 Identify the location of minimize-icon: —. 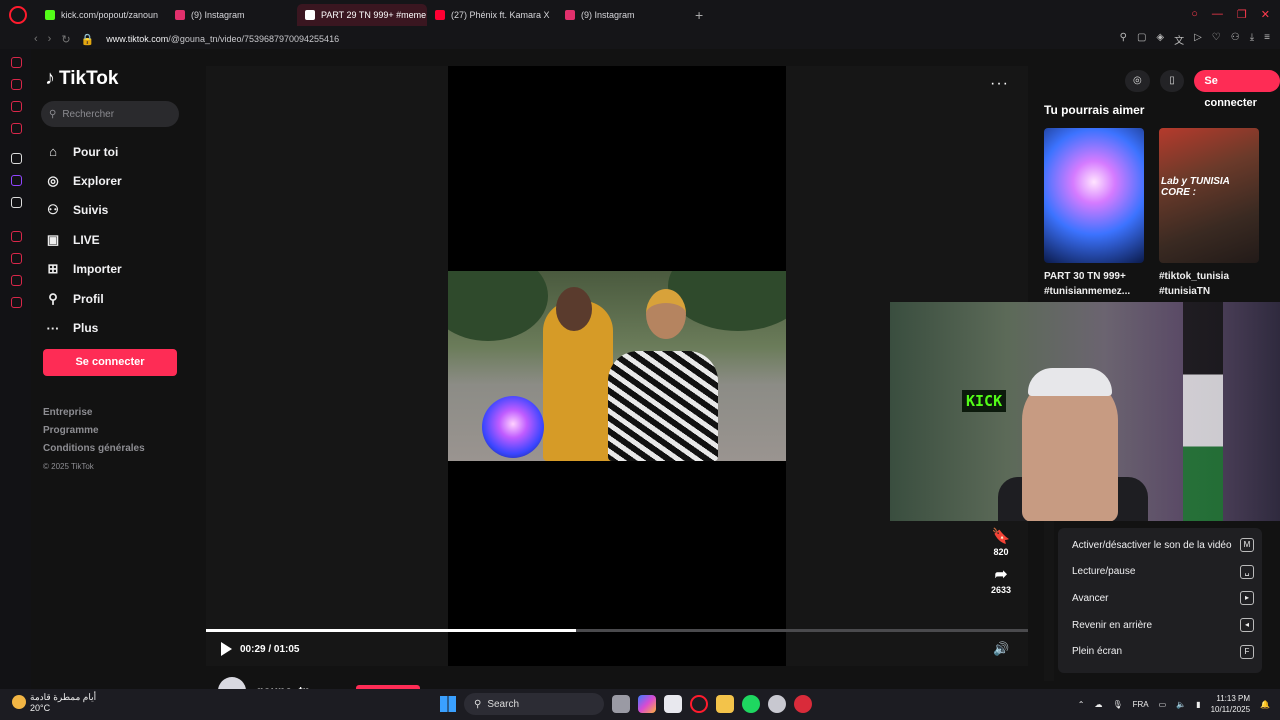
(1217, 14).